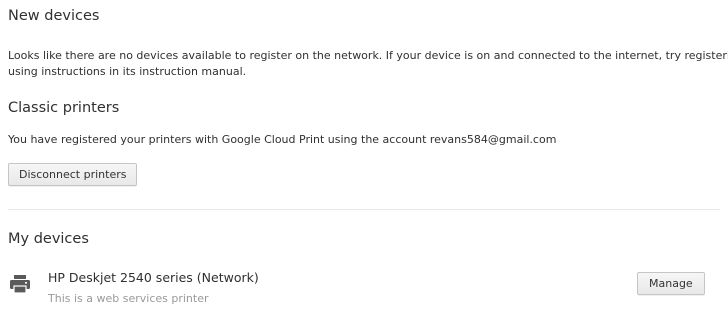  I want to click on device-name: HP Deskjet 2540 series (Network), so click(153, 277).